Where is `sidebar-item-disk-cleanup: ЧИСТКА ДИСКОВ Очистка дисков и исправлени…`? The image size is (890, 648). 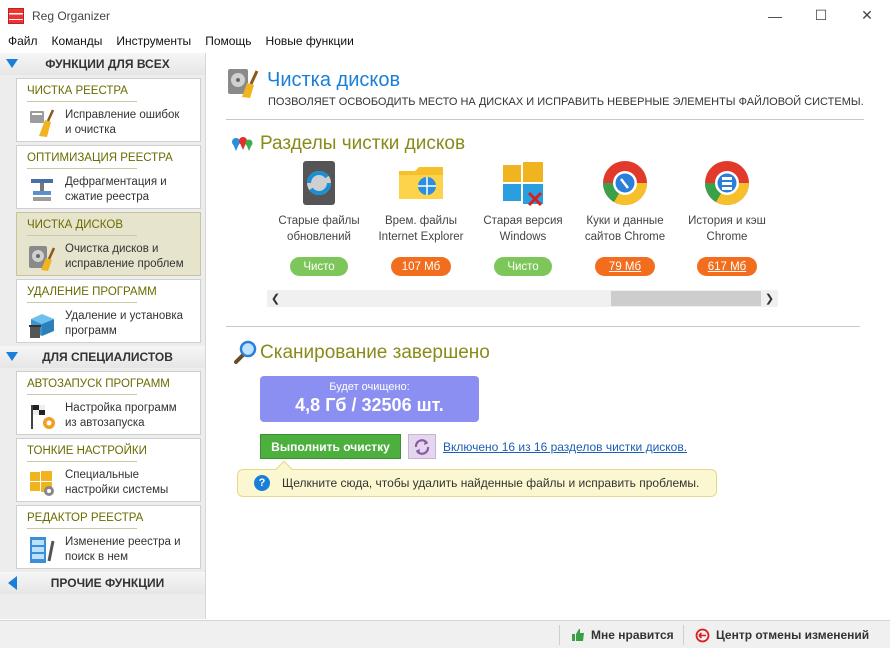 sidebar-item-disk-cleanup: ЧИСТКА ДИСКОВ Очистка дисков и исправлени… is located at coordinates (108, 244).